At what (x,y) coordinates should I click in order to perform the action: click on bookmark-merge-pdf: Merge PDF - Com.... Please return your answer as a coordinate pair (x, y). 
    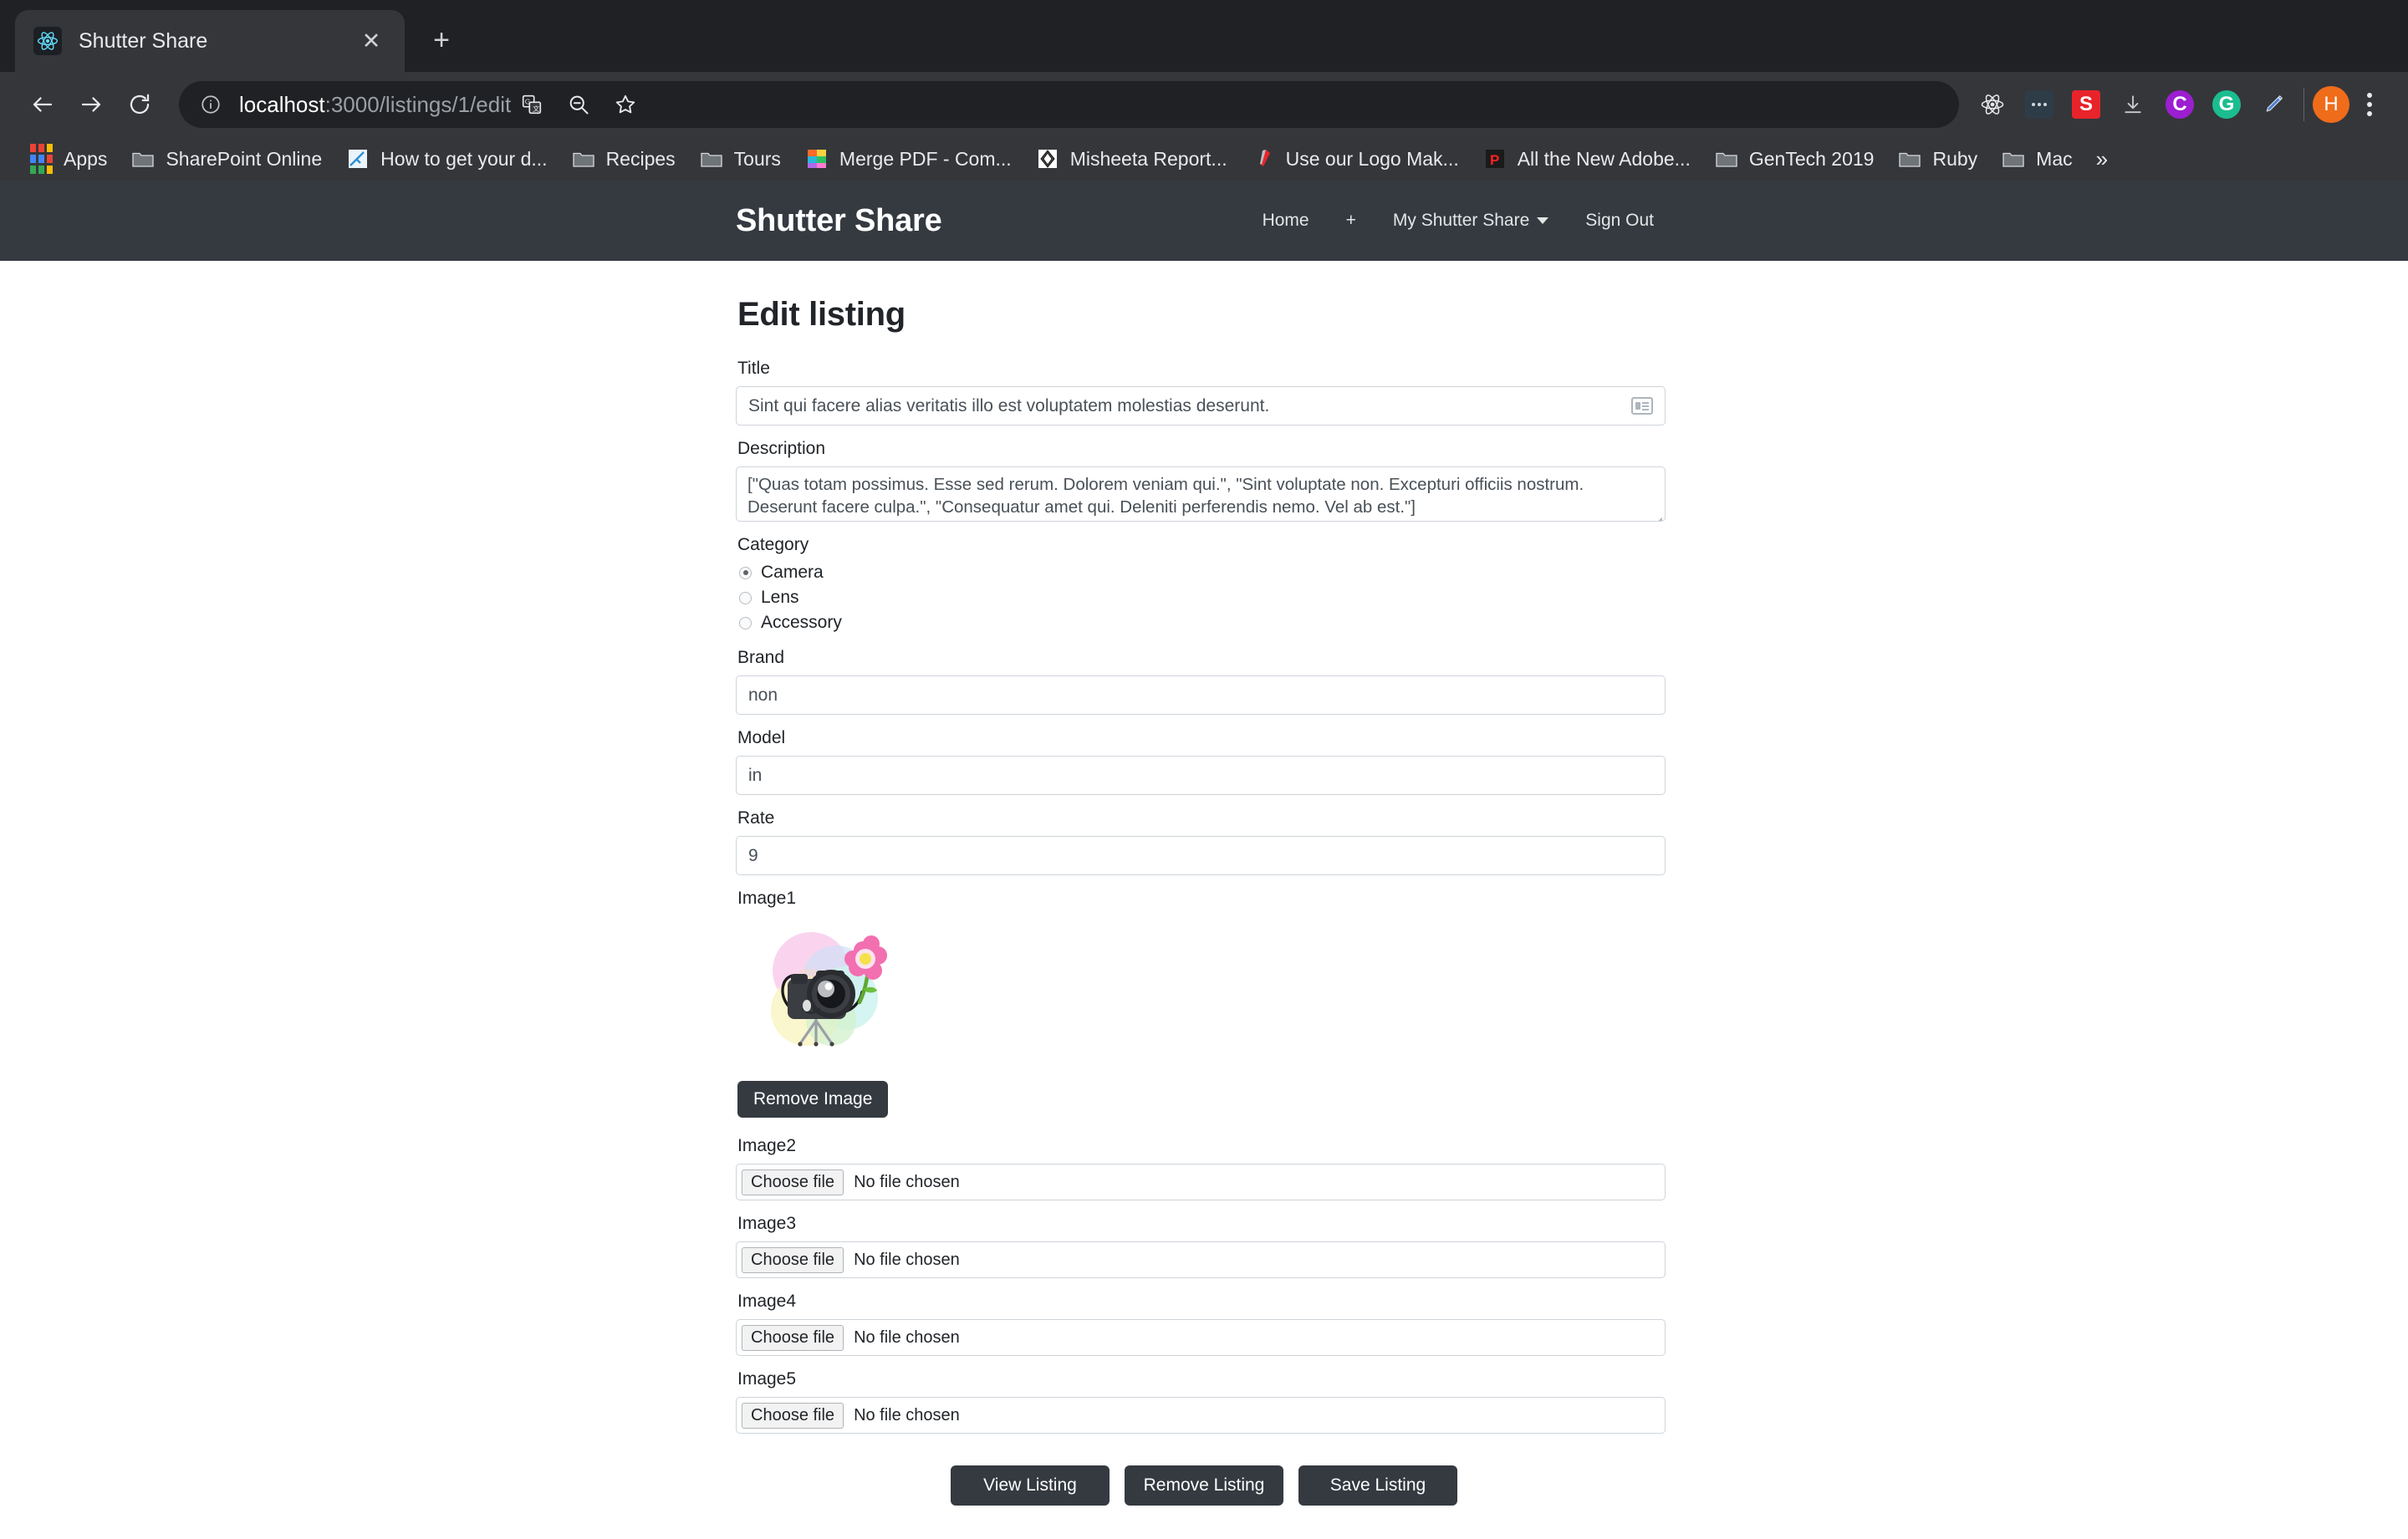
    Looking at the image, I should click on (908, 158).